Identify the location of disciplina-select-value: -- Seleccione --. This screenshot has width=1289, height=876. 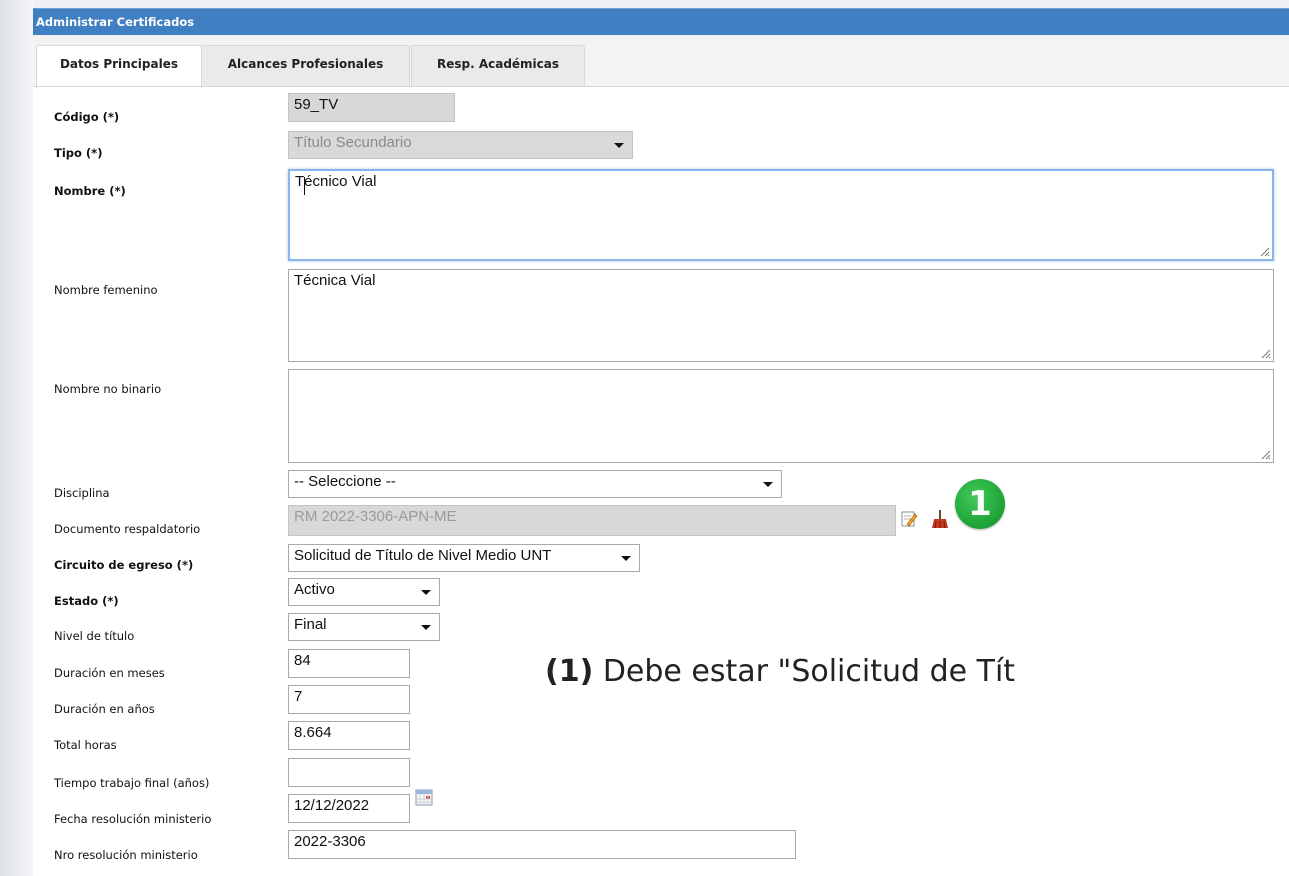
(345, 481).